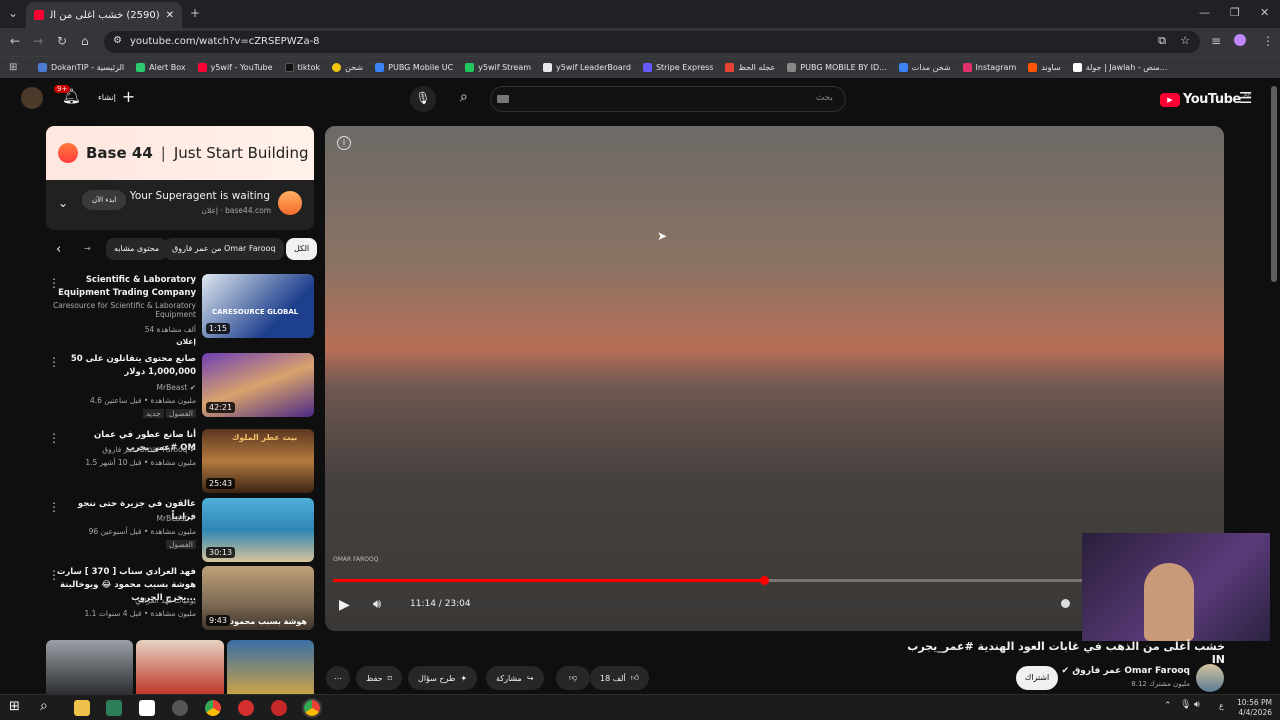 This screenshot has height=720, width=1280. What do you see at coordinates (180, 153) in the screenshot?
I see `ad-banner: Base 44 | Just Start Building` at bounding box center [180, 153].